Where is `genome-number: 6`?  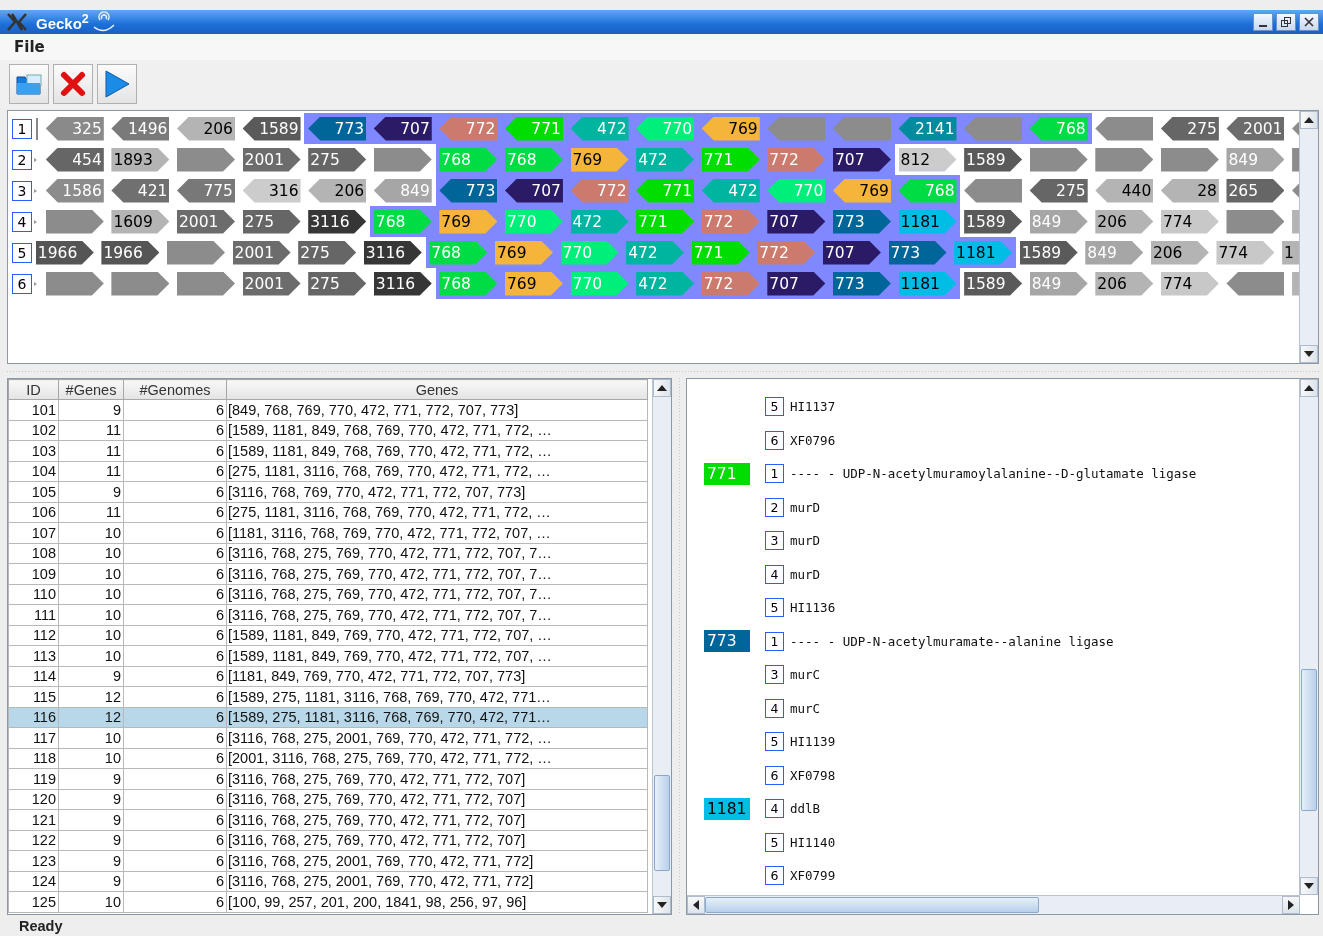 genome-number: 6 is located at coordinates (22, 283).